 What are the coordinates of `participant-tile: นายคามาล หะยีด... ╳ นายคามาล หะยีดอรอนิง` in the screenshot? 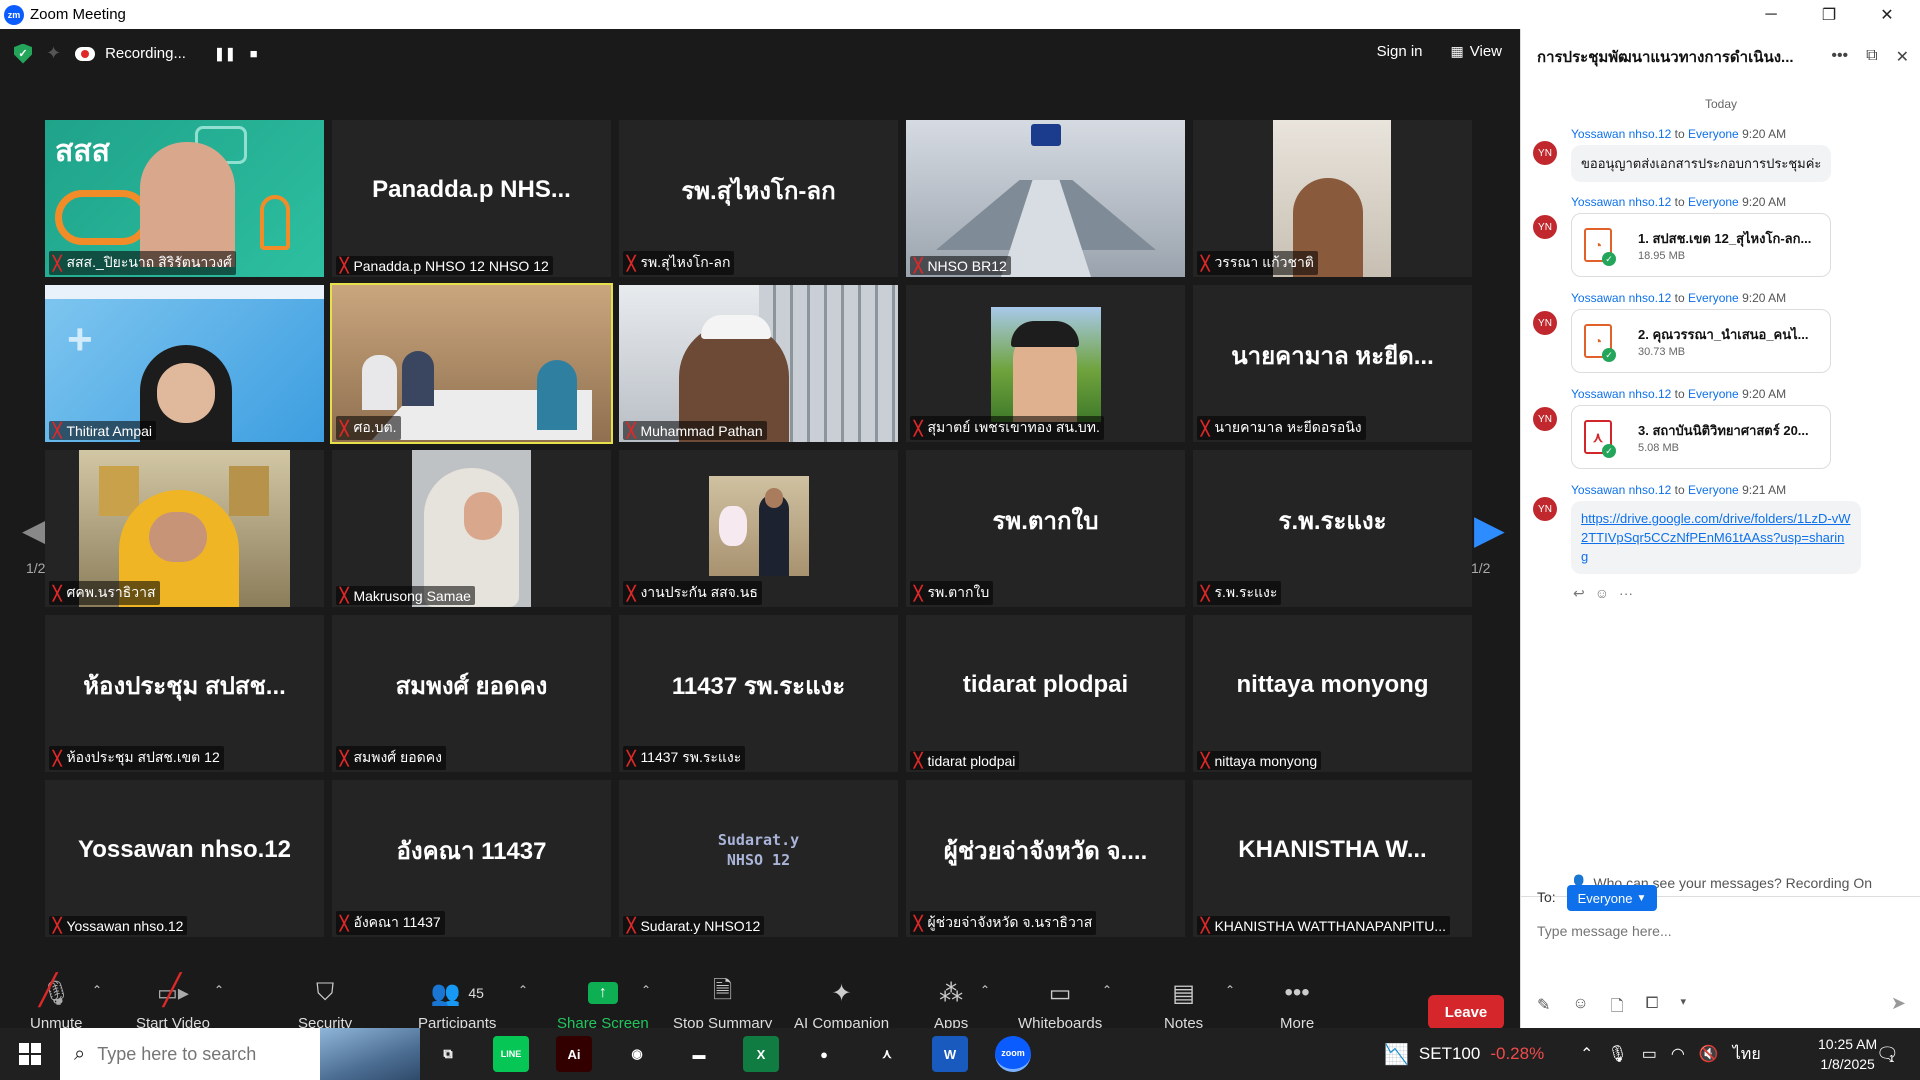 It's located at (1332, 363).